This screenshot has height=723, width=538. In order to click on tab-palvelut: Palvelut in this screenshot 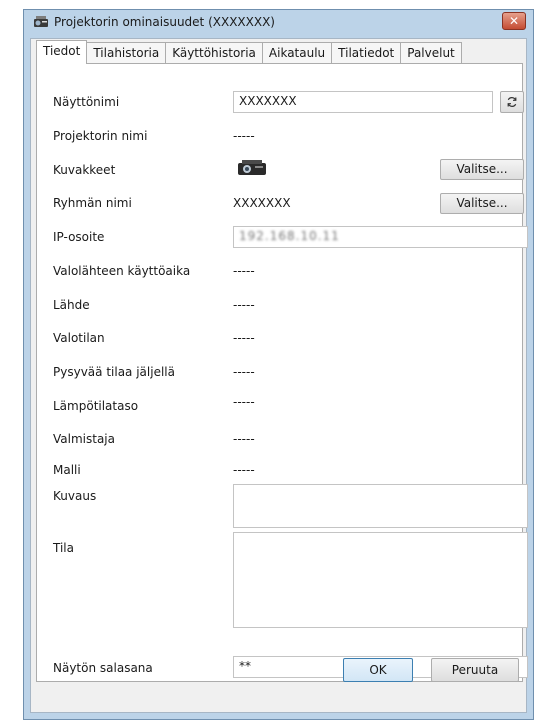, I will do `click(431, 52)`.